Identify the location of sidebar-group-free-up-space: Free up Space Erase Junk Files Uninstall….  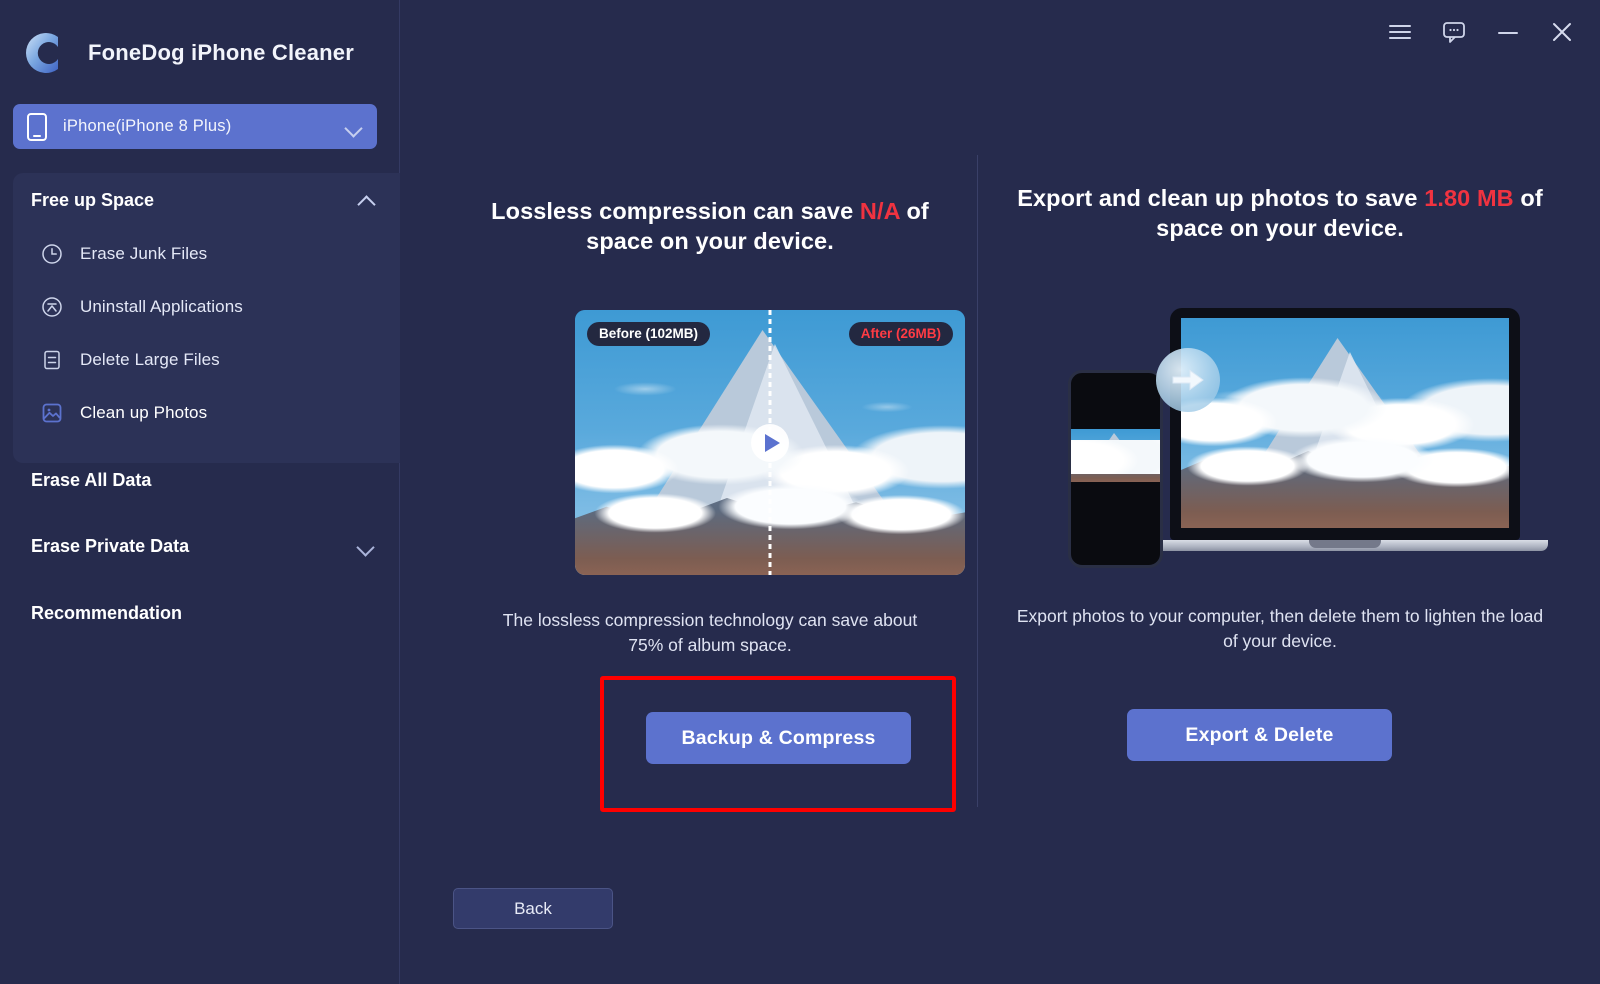
(206, 318).